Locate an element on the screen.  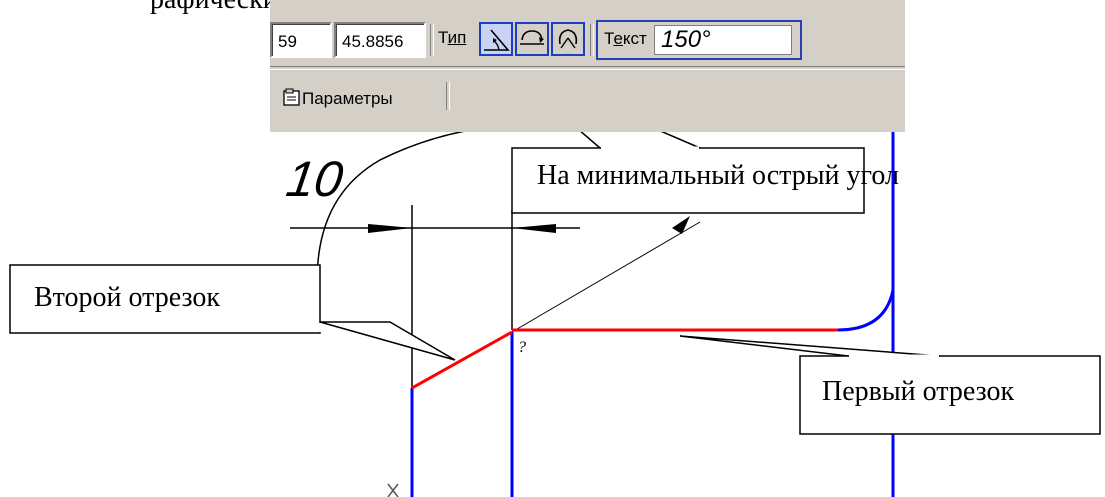
toolbar-divider is located at coordinates (587, 68).